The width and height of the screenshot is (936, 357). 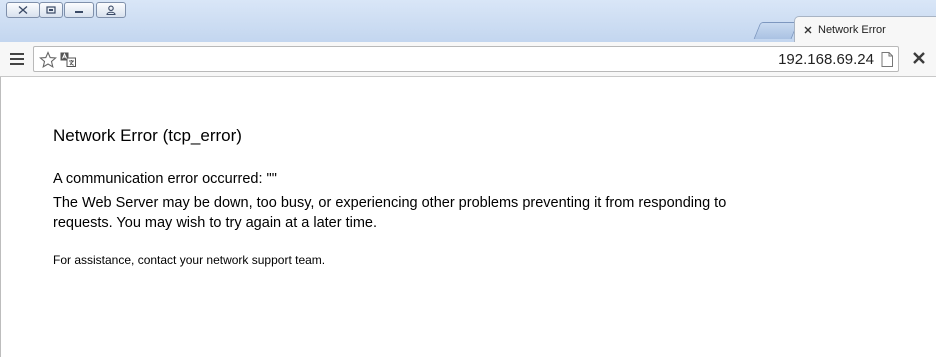 I want to click on tab-close-icon, so click(x=808, y=30).